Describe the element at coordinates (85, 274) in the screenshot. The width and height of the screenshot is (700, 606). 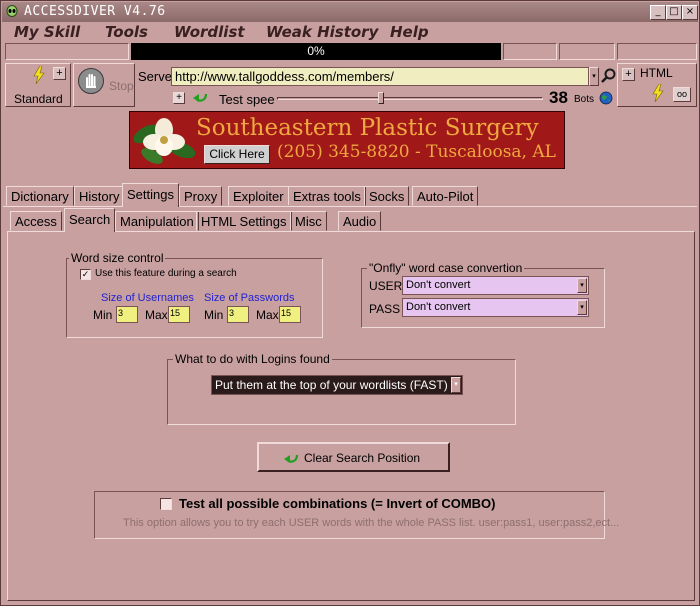
I see `use-feature-checkbox: ✓` at that location.